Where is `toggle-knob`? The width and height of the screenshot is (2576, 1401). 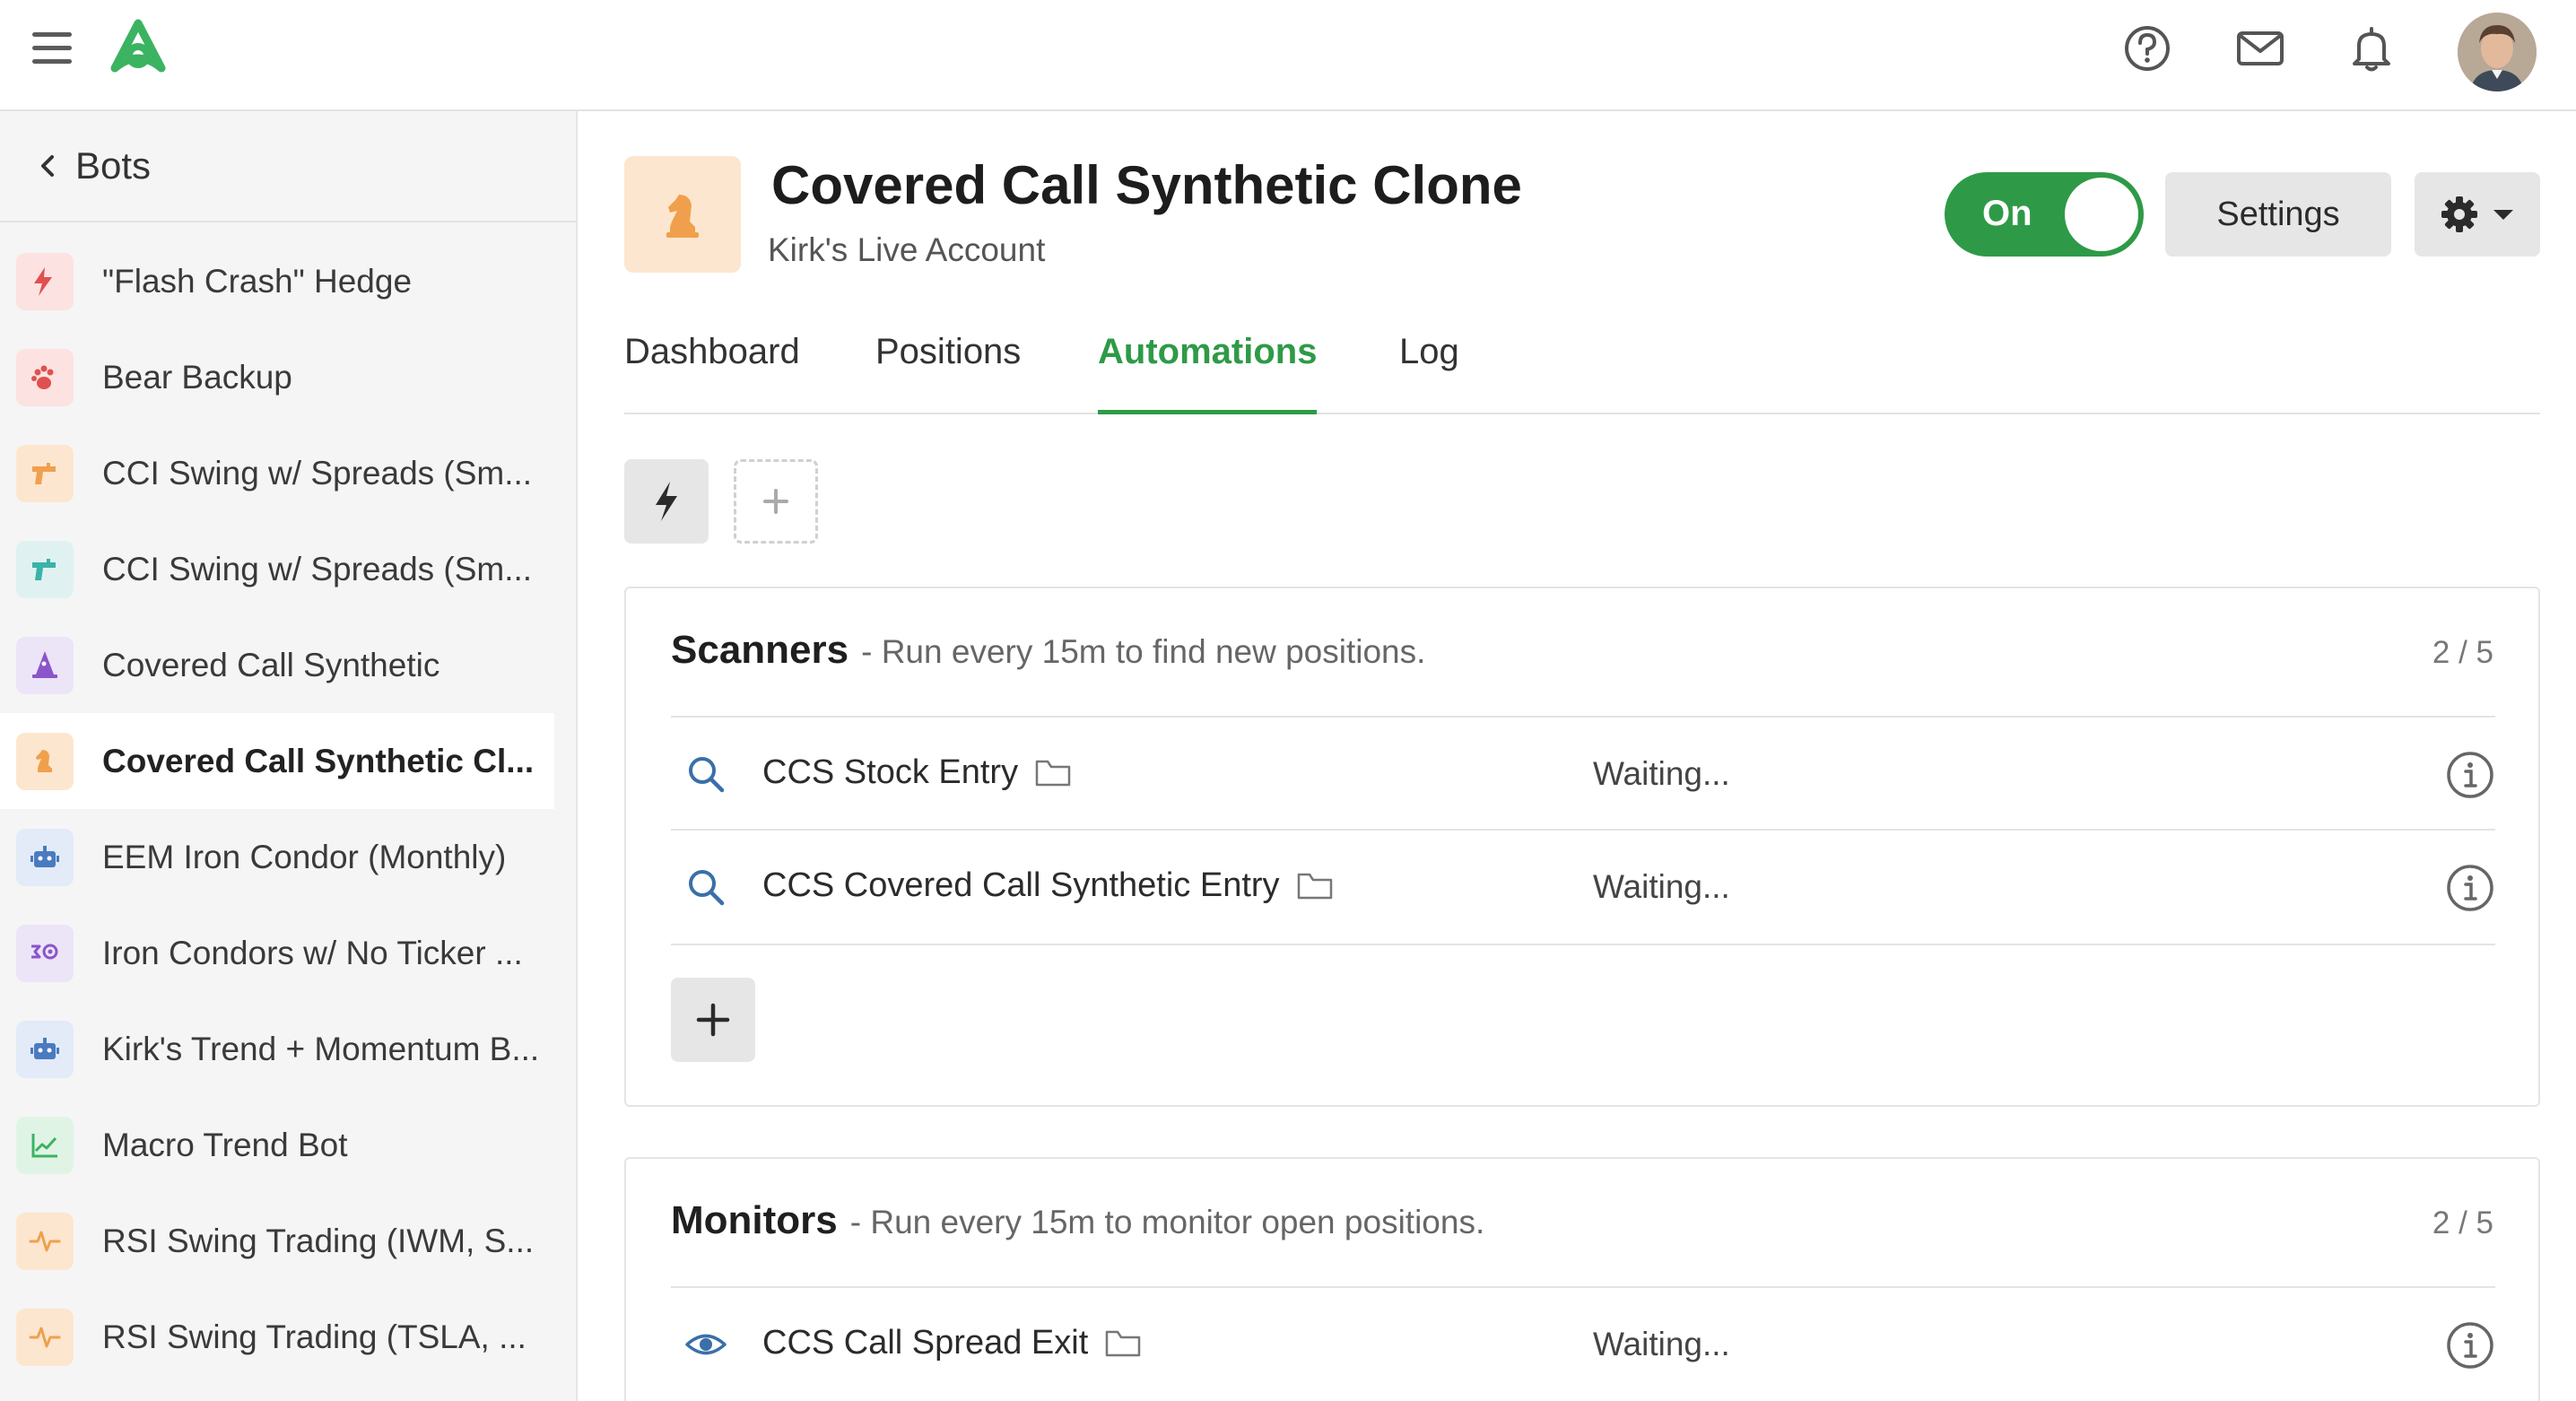 toggle-knob is located at coordinates (2101, 214).